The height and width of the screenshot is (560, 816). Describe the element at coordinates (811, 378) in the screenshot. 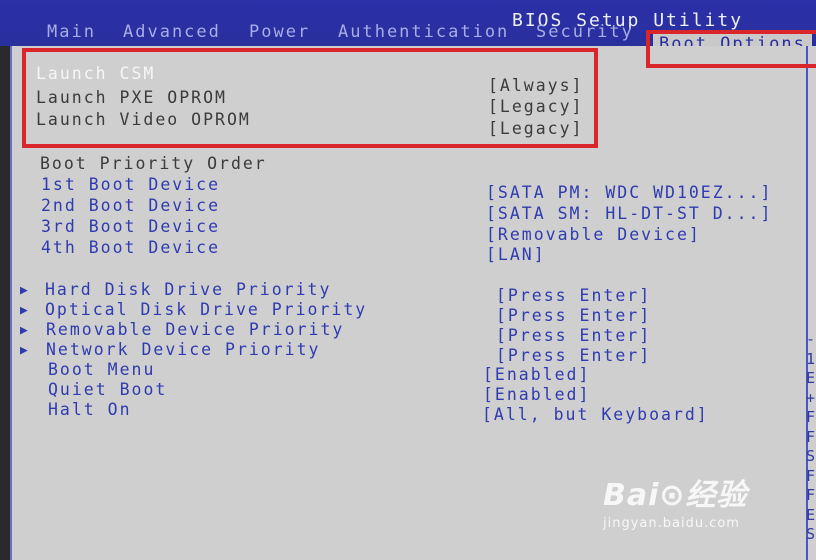

I see `help-line: E` at that location.